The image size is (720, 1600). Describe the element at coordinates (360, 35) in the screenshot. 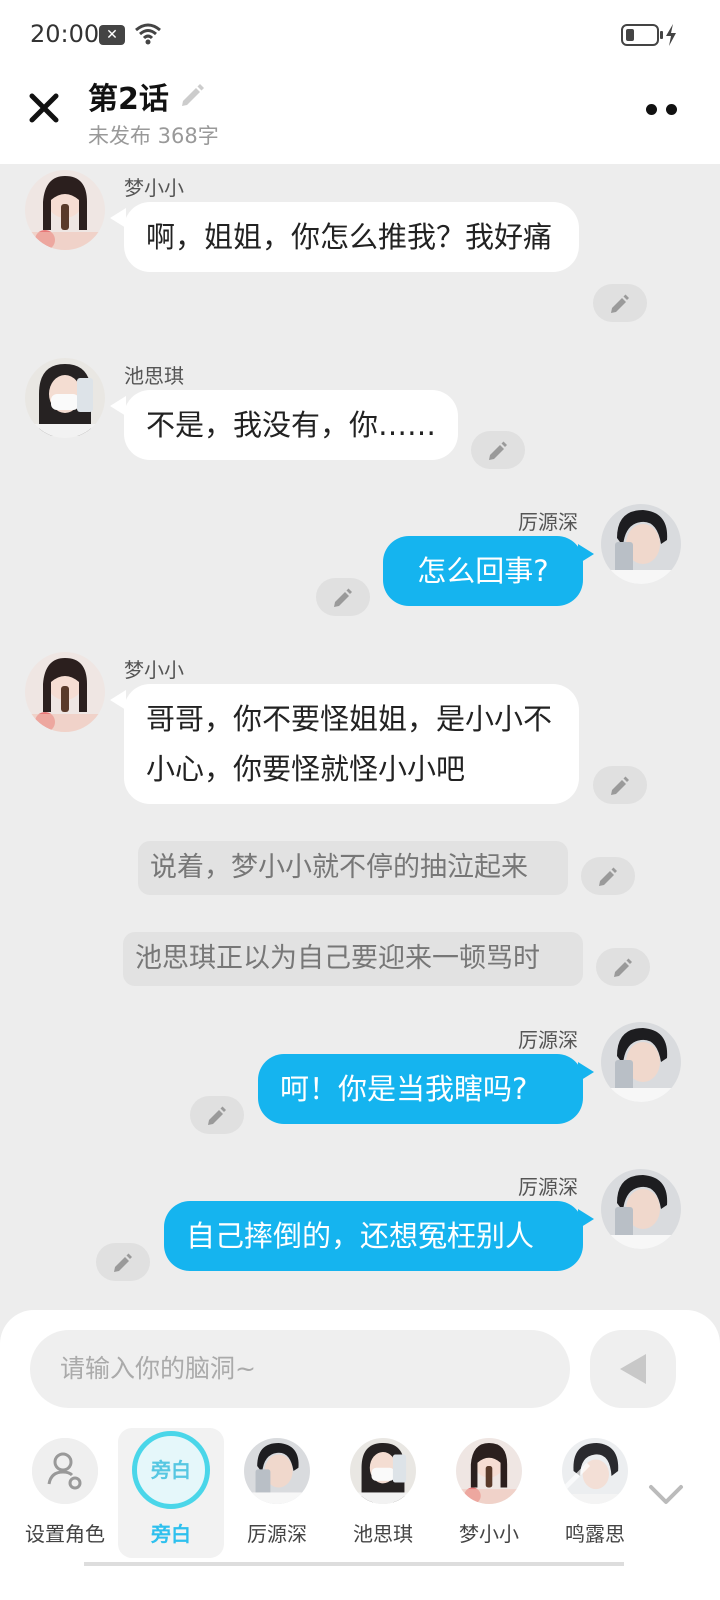

I see `status-bar: 20:00 ✕` at that location.